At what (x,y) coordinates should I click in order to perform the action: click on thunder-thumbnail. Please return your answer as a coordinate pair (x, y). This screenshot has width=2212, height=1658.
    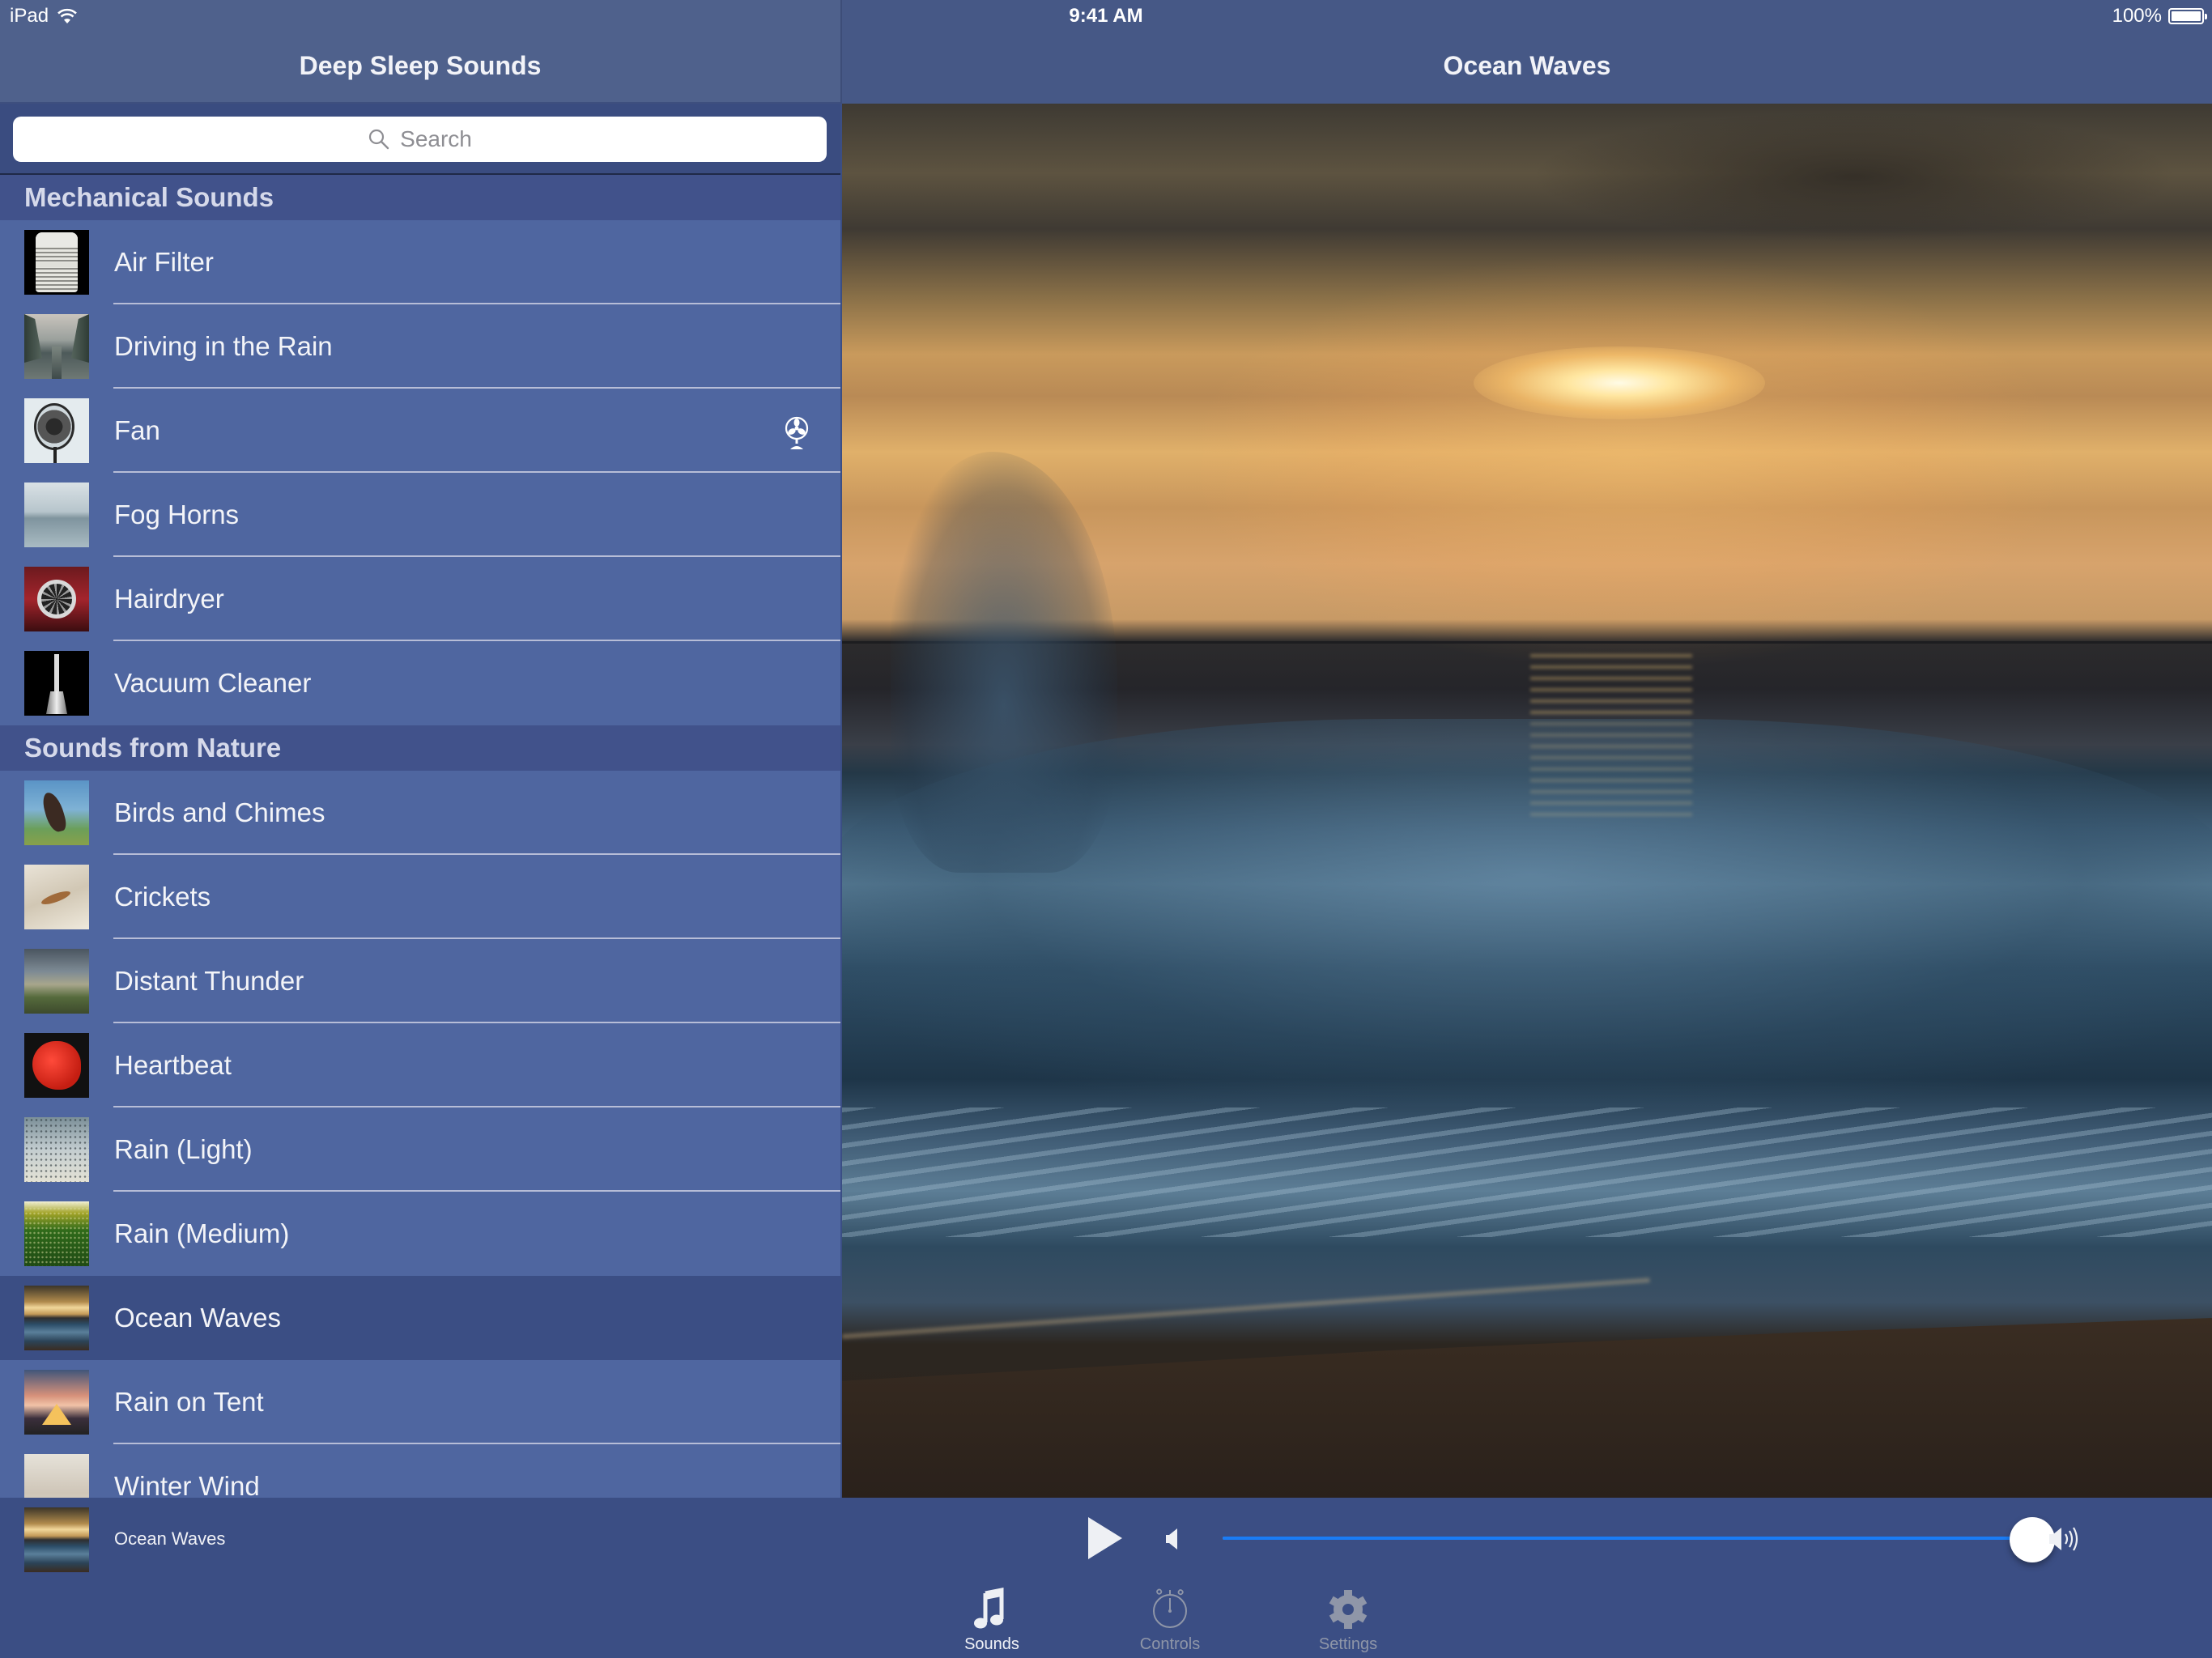
    Looking at the image, I should click on (56, 981).